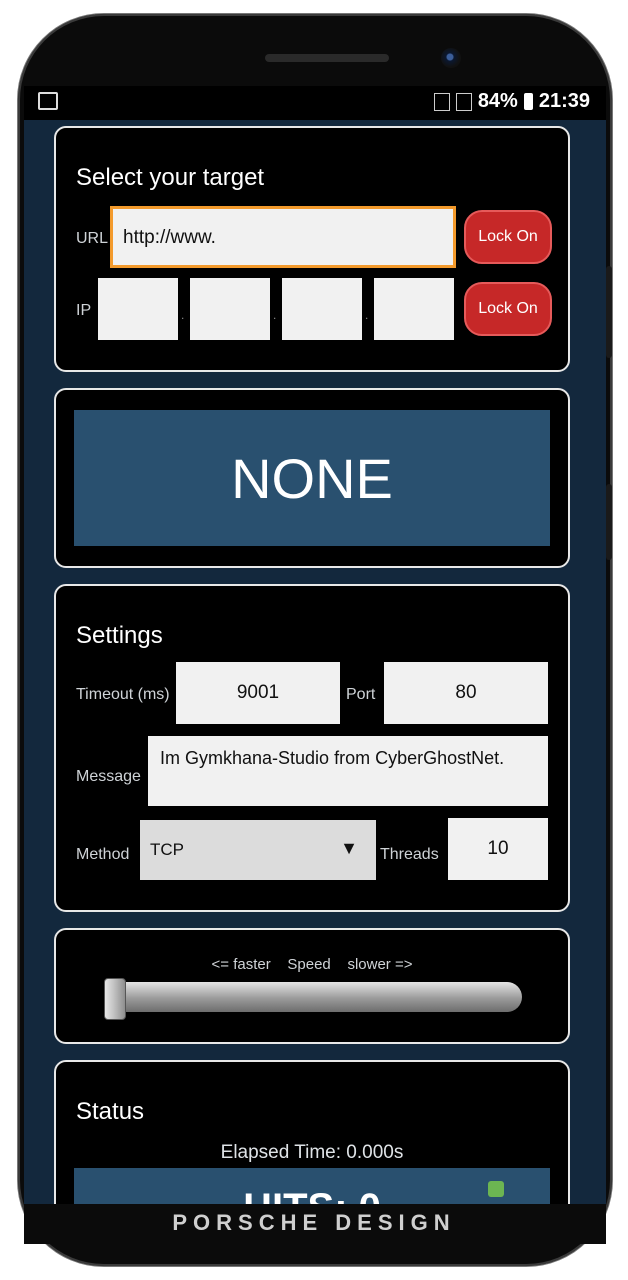 The width and height of the screenshot is (628, 1280). What do you see at coordinates (348, 771) in the screenshot?
I see `message-input: Im Gymkhana-Studio from CyberGhostNet.` at bounding box center [348, 771].